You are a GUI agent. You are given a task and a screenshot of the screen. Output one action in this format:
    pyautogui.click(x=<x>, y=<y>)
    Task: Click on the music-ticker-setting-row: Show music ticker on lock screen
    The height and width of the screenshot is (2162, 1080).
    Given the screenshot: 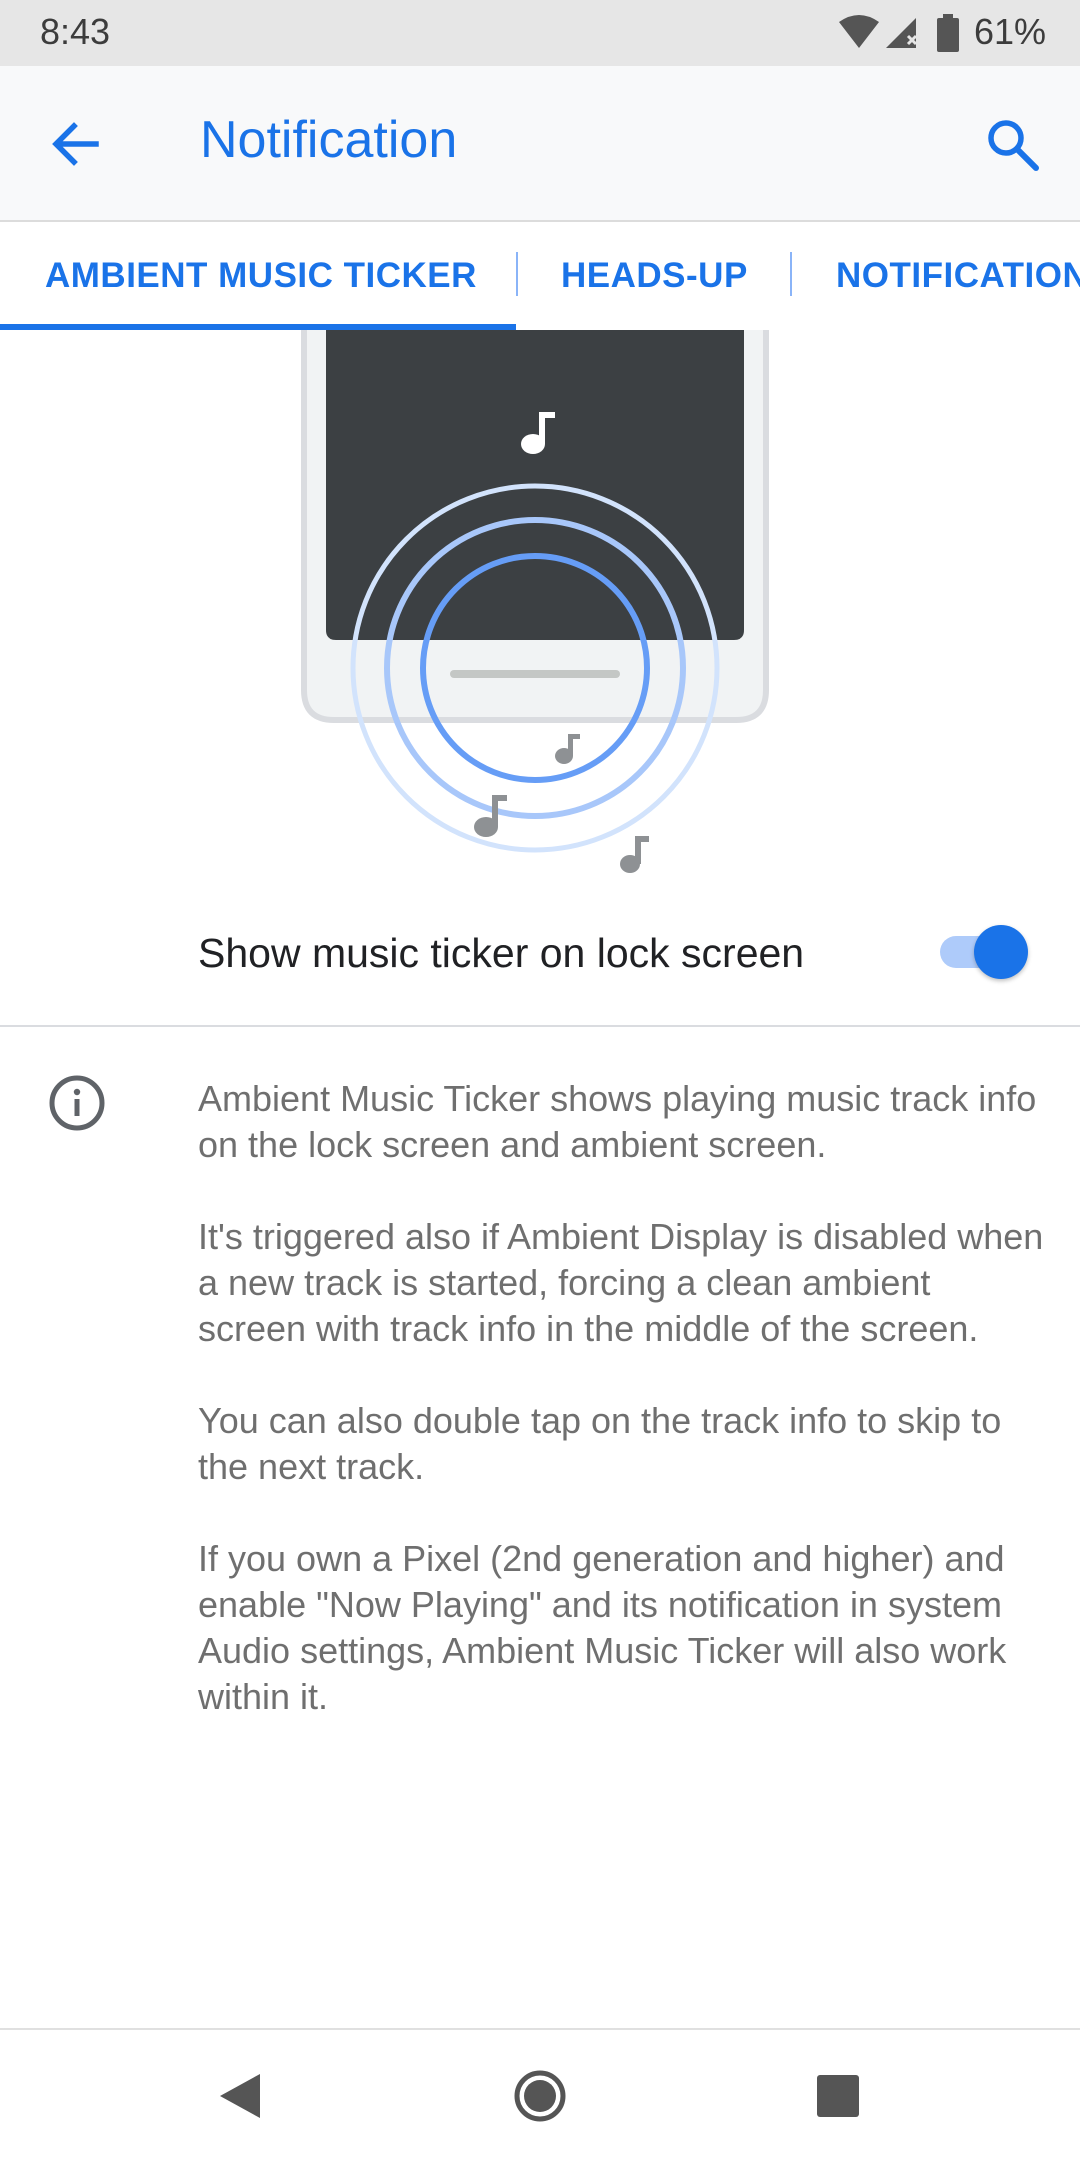 What is the action you would take?
    pyautogui.click(x=540, y=958)
    